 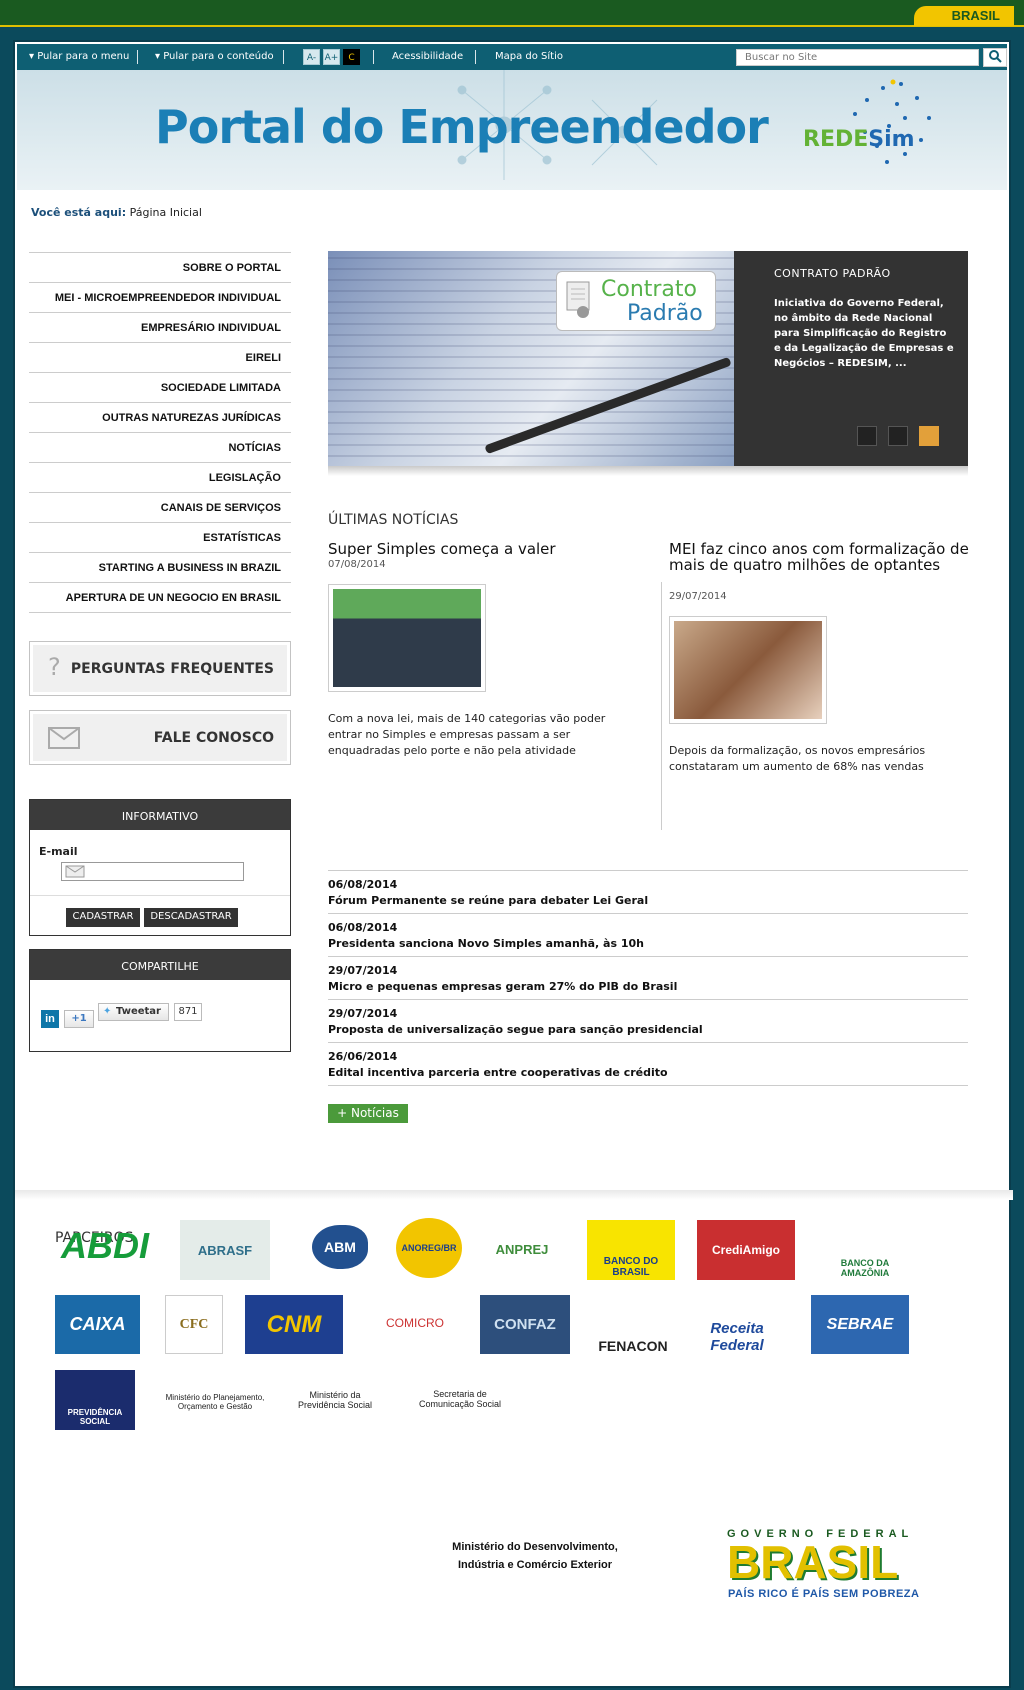 What do you see at coordinates (172, 669) in the screenshot?
I see `faq-button-label: PERGUNTAS FREQUENTES` at bounding box center [172, 669].